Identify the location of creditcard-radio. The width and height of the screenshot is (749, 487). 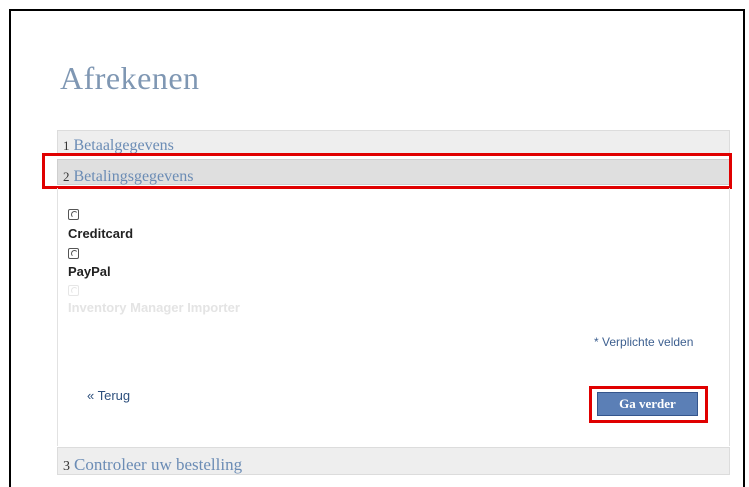
(73, 214).